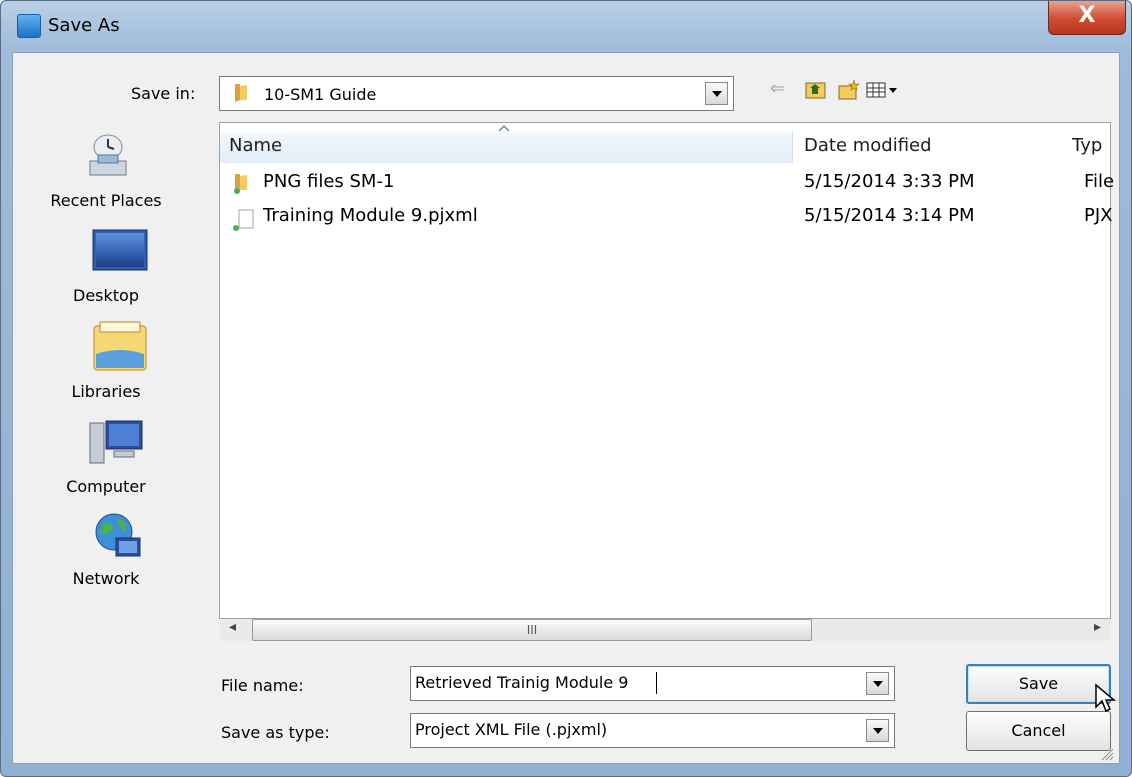  I want to click on file-type: PJX, so click(1098, 215).